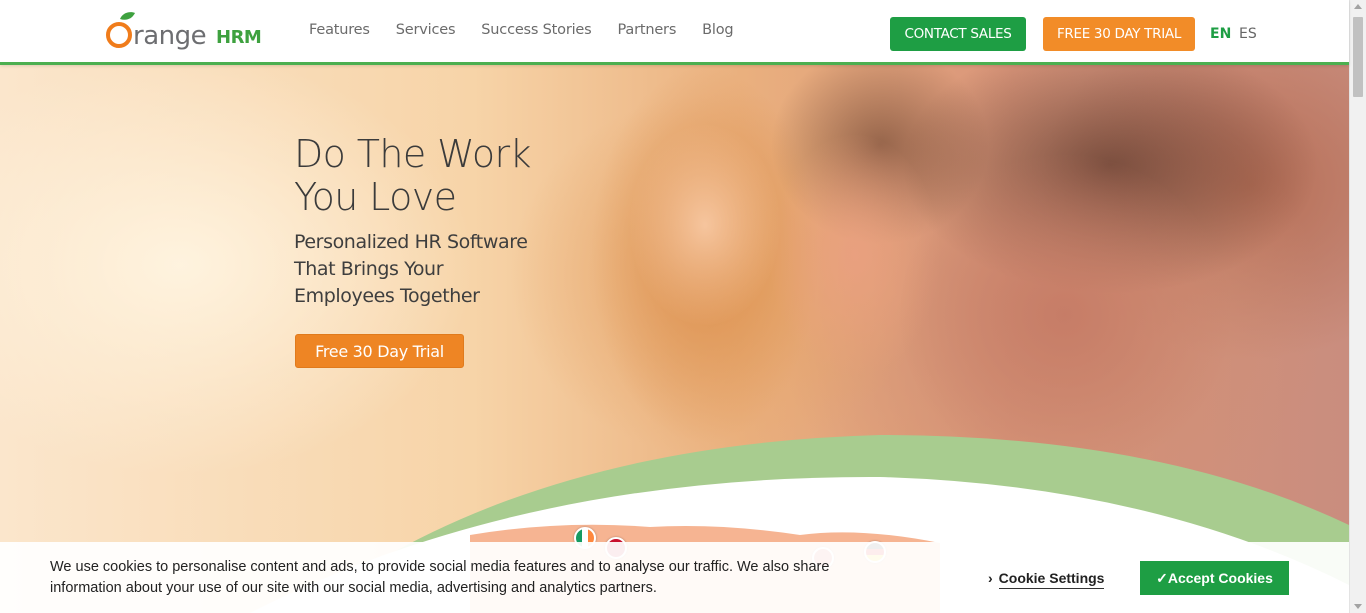 The image size is (1366, 613). I want to click on contact-sales-button: CONTACT SALES, so click(958, 34).